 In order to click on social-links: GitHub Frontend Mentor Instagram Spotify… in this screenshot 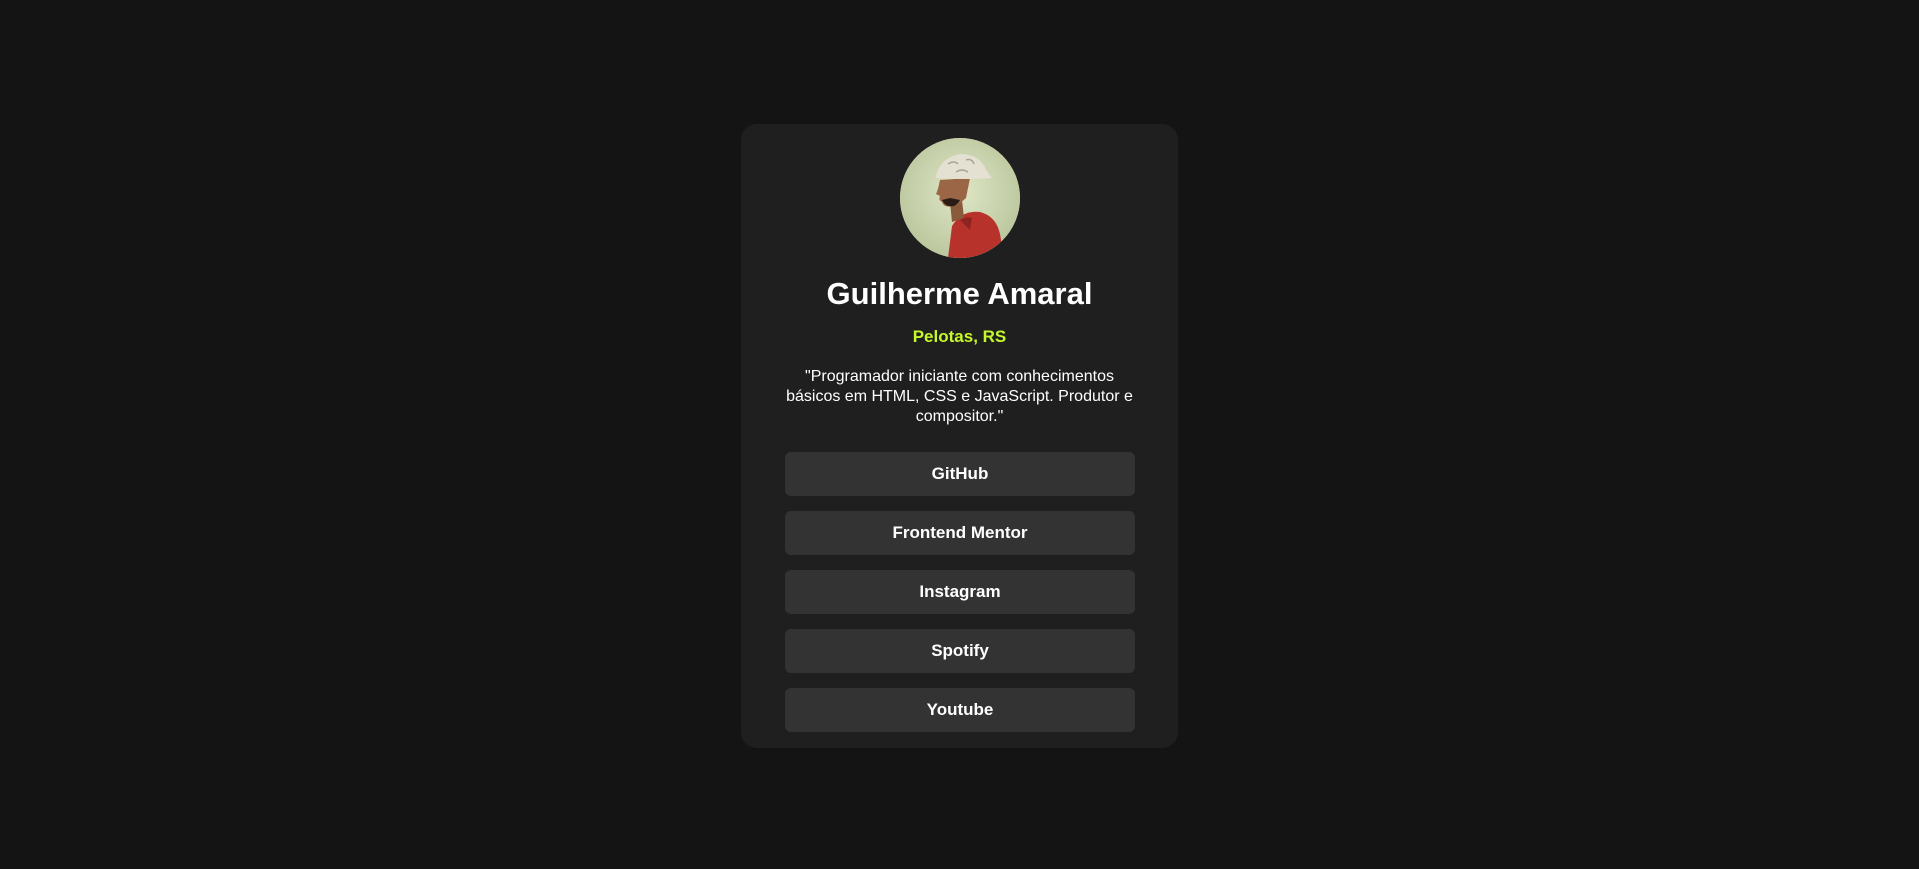, I will do `click(960, 592)`.